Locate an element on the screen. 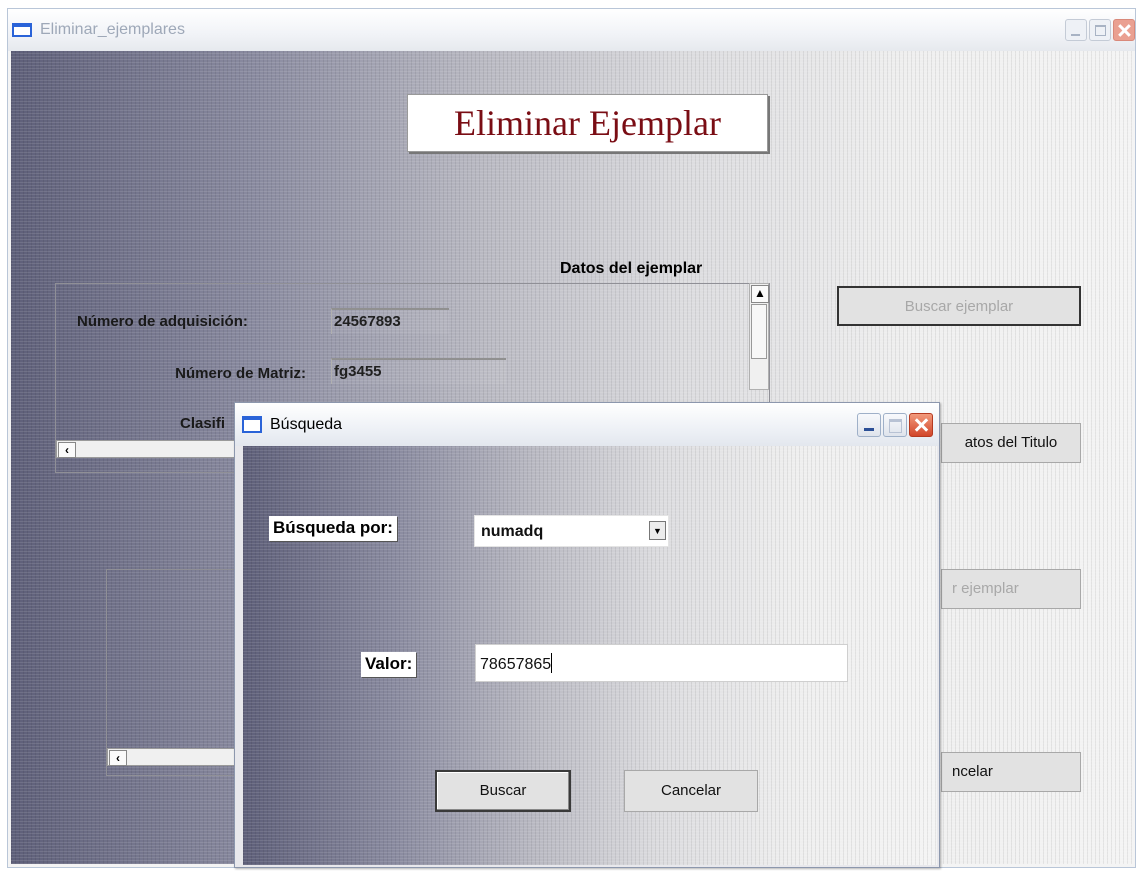 The image size is (1136, 871). matriz-label: Número de Matriz: is located at coordinates (240, 373).